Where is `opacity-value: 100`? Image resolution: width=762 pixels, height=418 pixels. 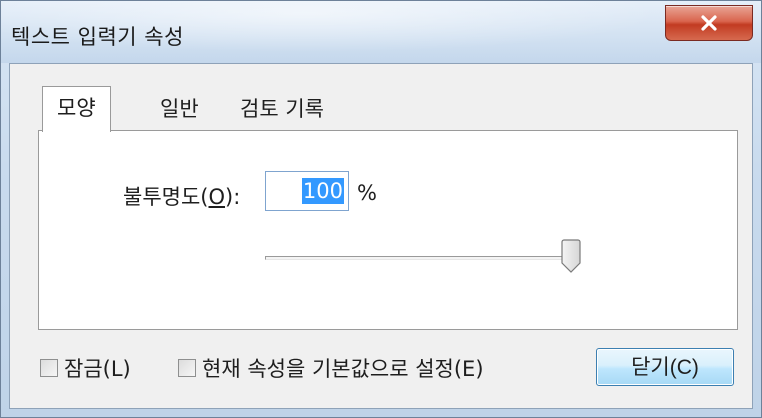
opacity-value: 100 is located at coordinates (322, 191).